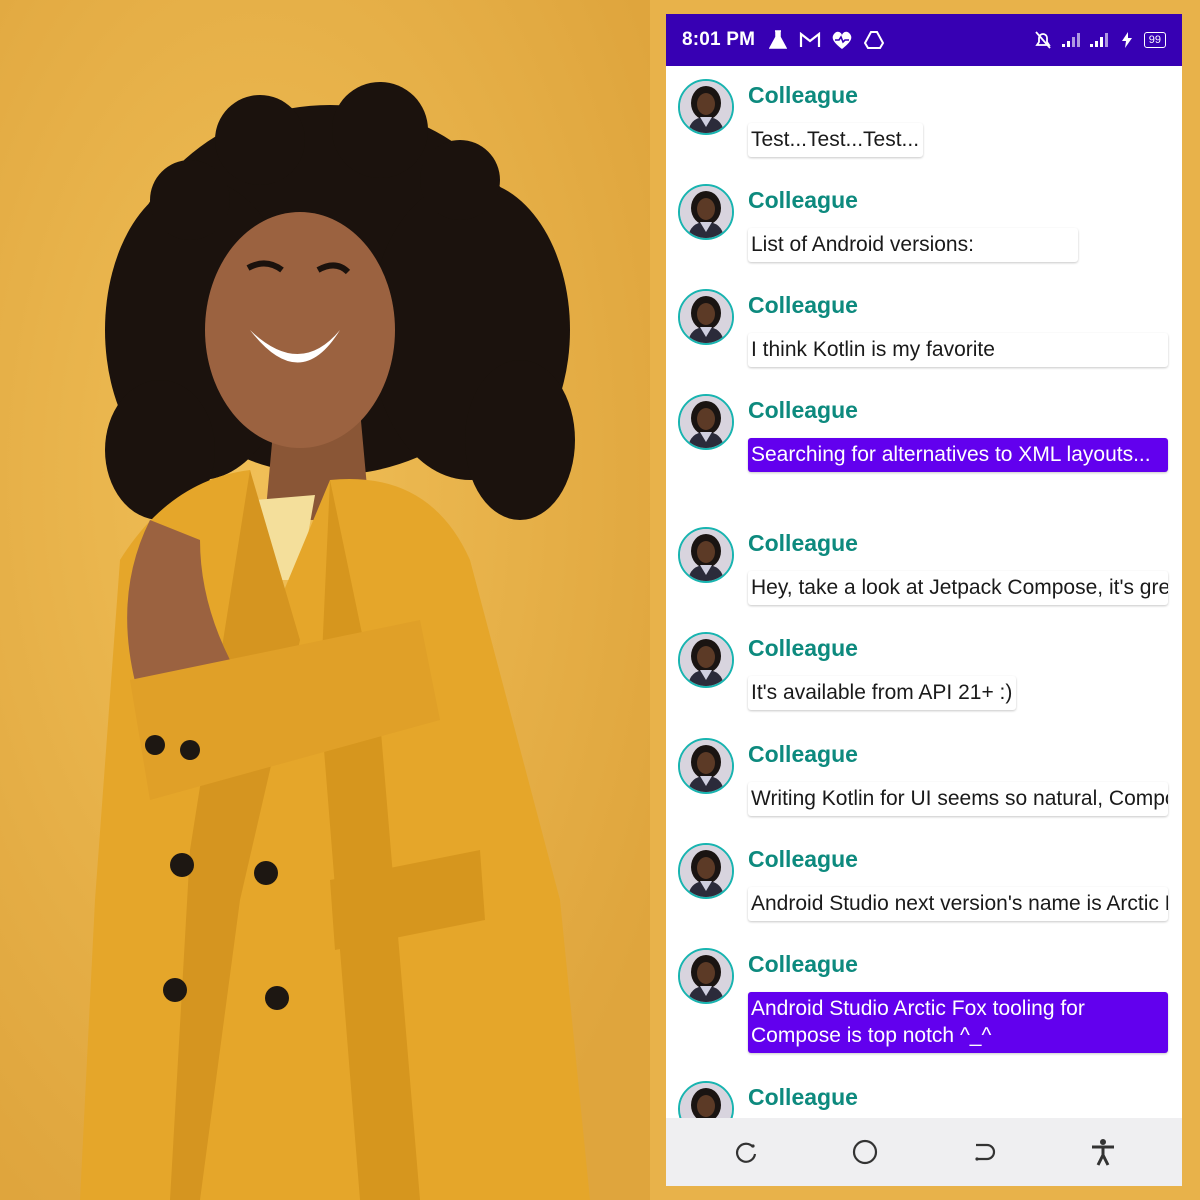  Describe the element at coordinates (924, 223) in the screenshot. I see `message-item: Colleague List of Android versions:` at that location.